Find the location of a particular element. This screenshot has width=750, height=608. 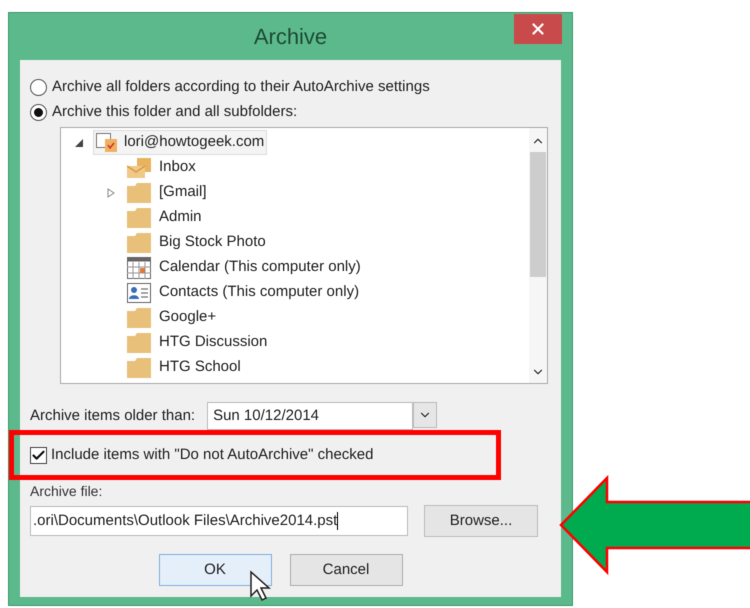

option-label: Archive all folders according to their AutoArchive settings is located at coordinates (241, 87).